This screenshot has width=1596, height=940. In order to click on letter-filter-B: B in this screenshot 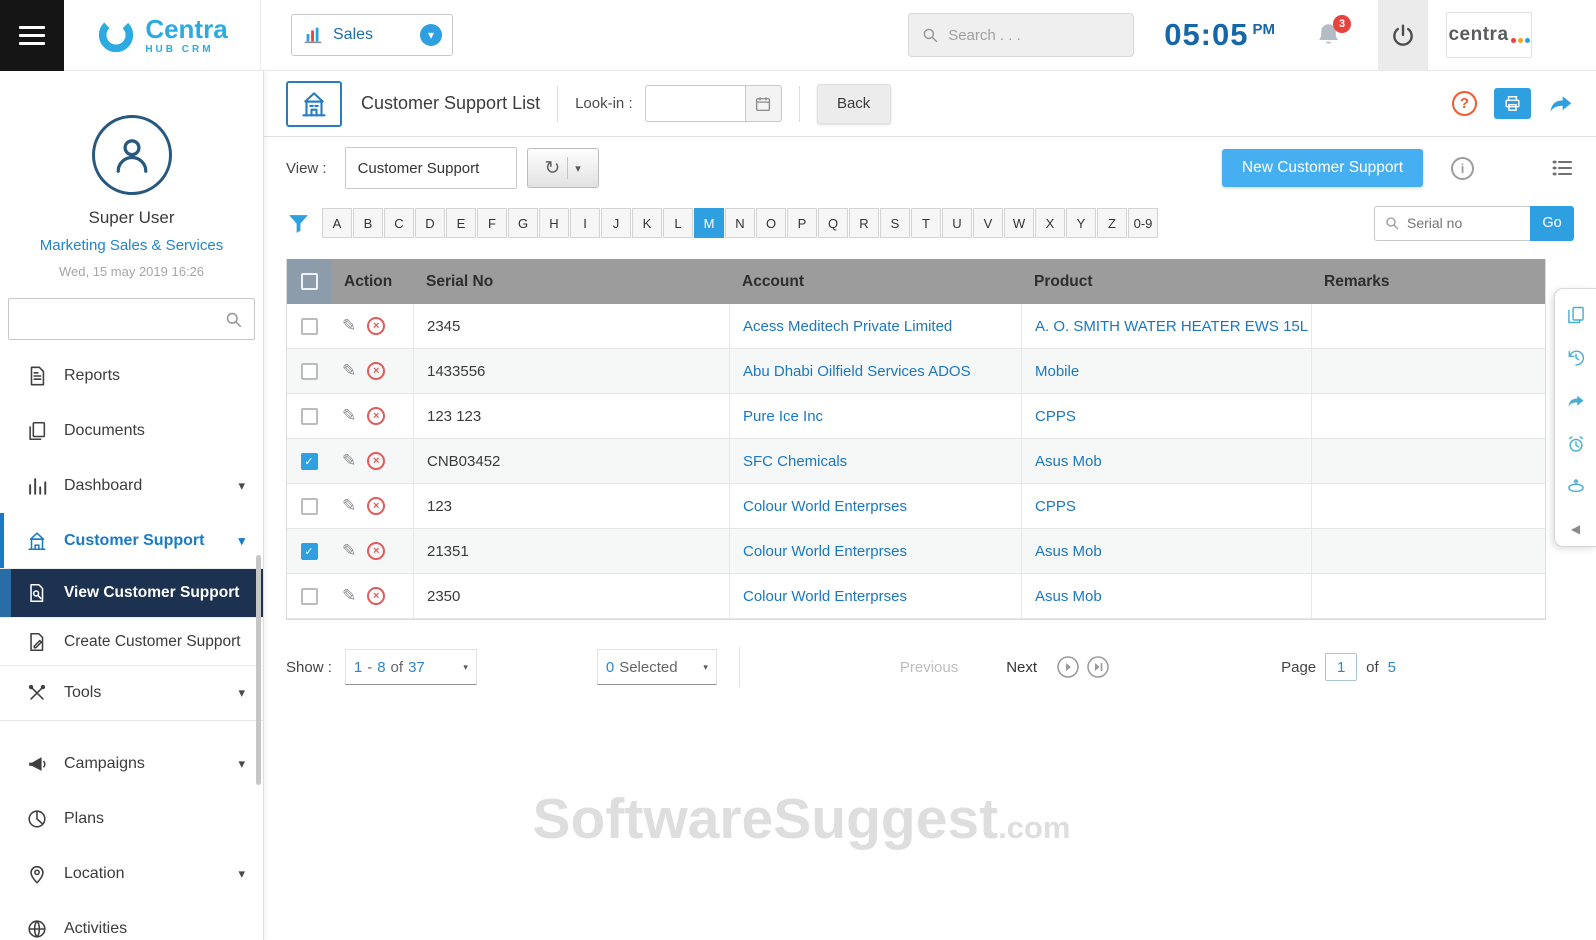, I will do `click(368, 223)`.